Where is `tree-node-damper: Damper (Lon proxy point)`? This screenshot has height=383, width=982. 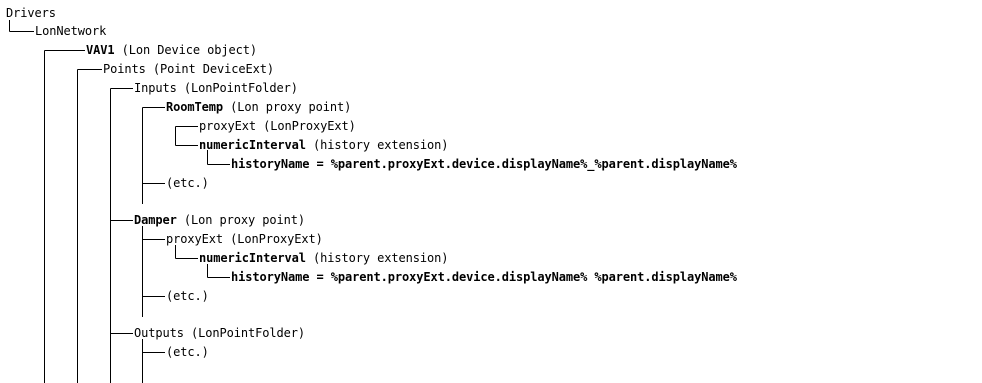 tree-node-damper: Damper (Lon proxy point) is located at coordinates (219, 220).